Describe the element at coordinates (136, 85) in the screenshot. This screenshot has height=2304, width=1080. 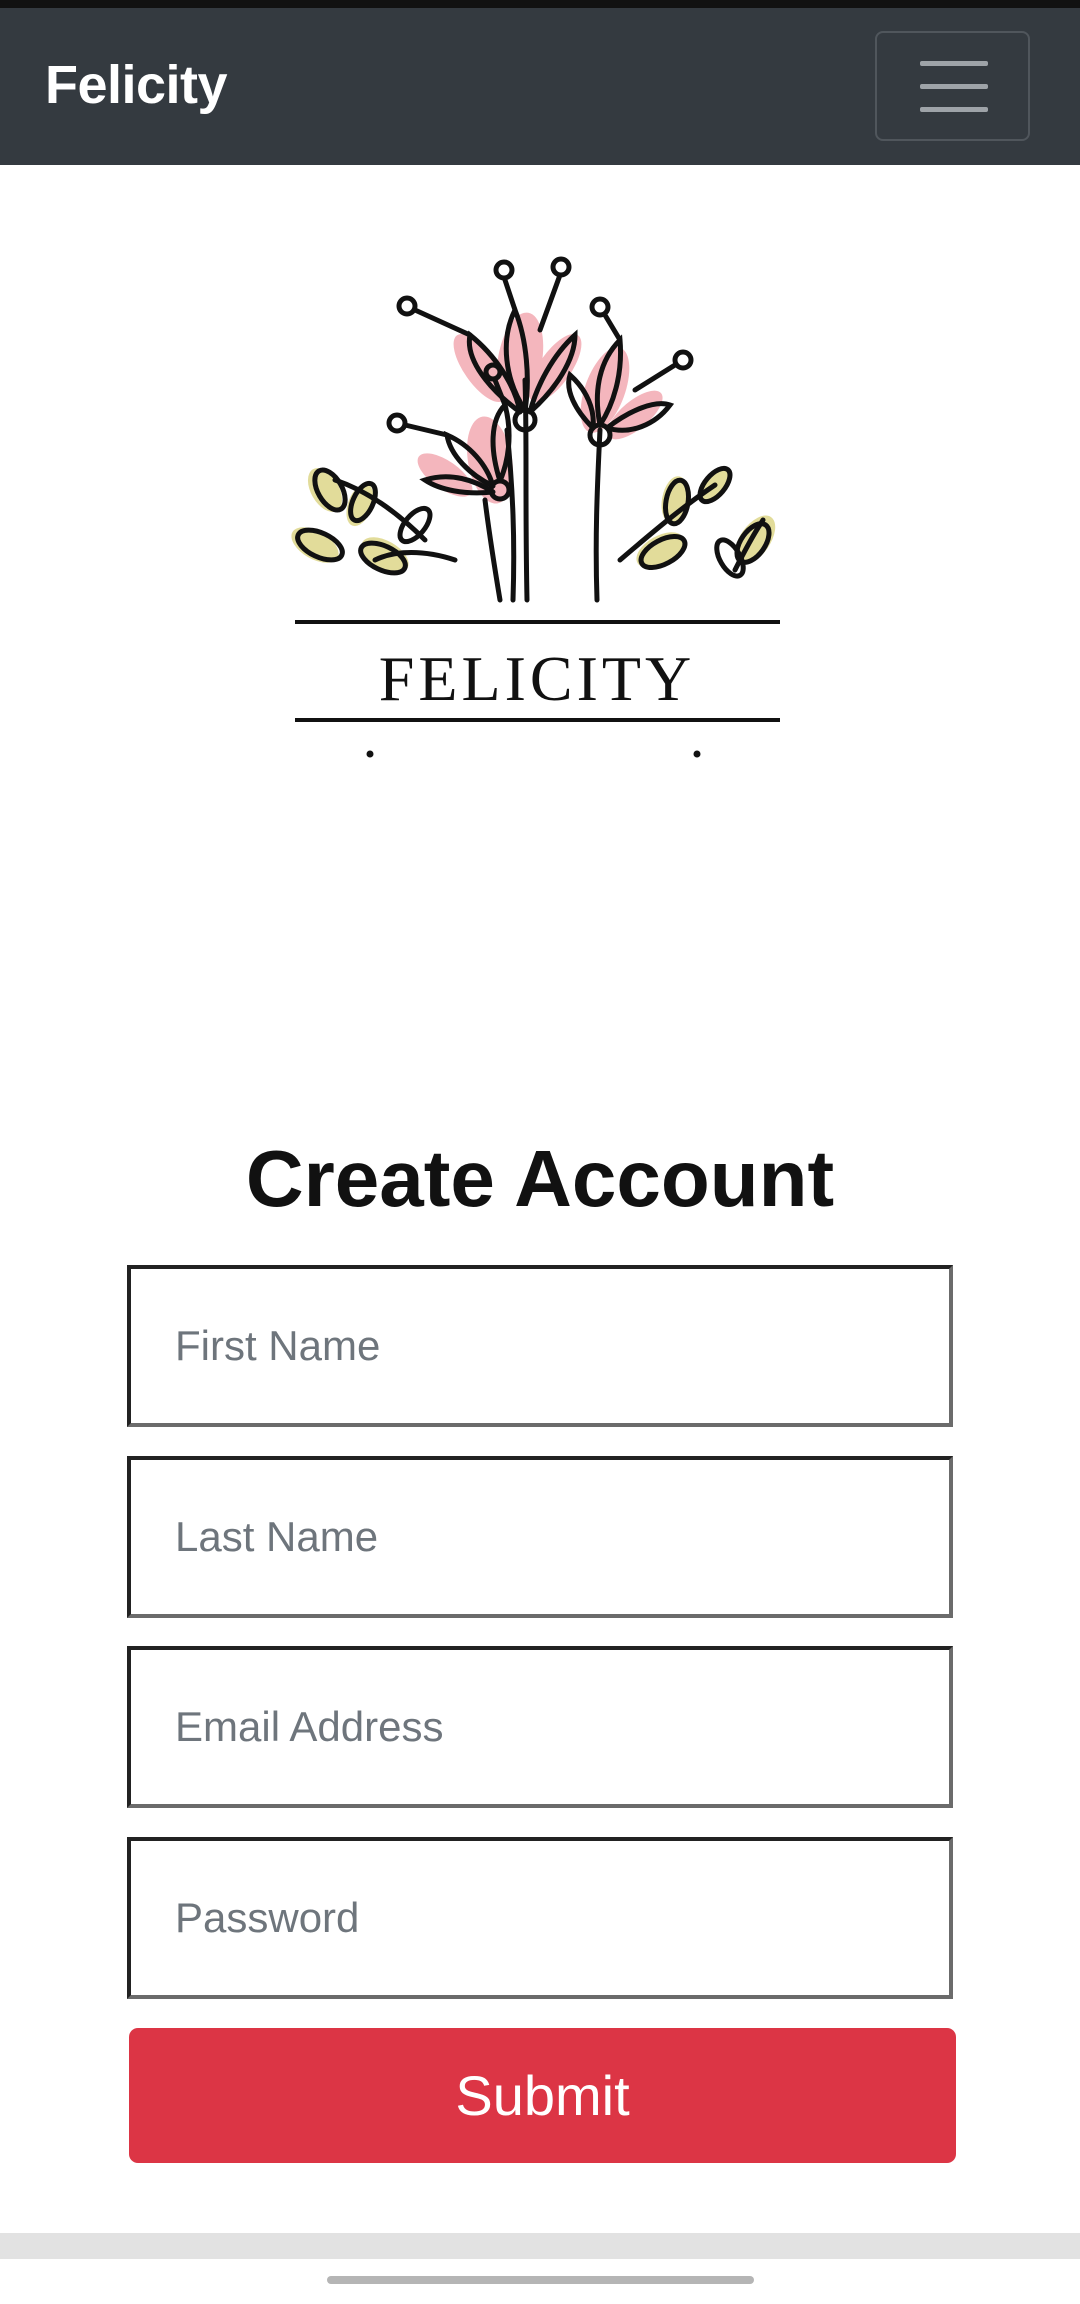
I see `navbar-brand: Felicity` at that location.